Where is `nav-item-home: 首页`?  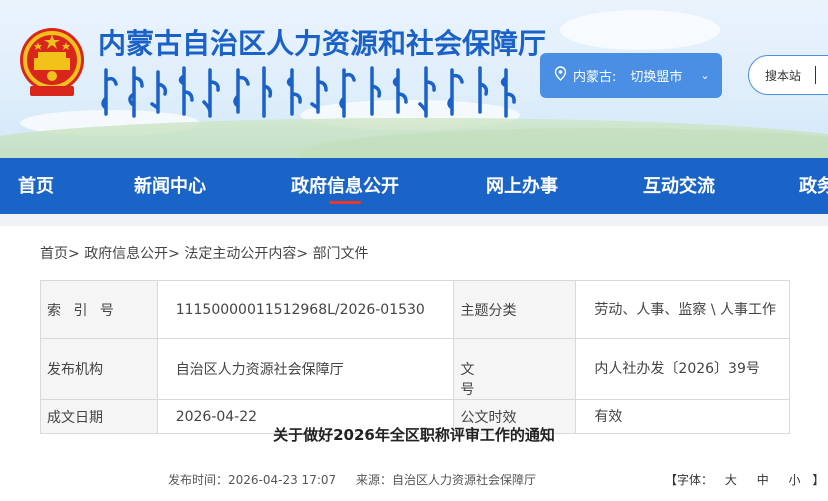 nav-item-home: 首页 is located at coordinates (36, 186).